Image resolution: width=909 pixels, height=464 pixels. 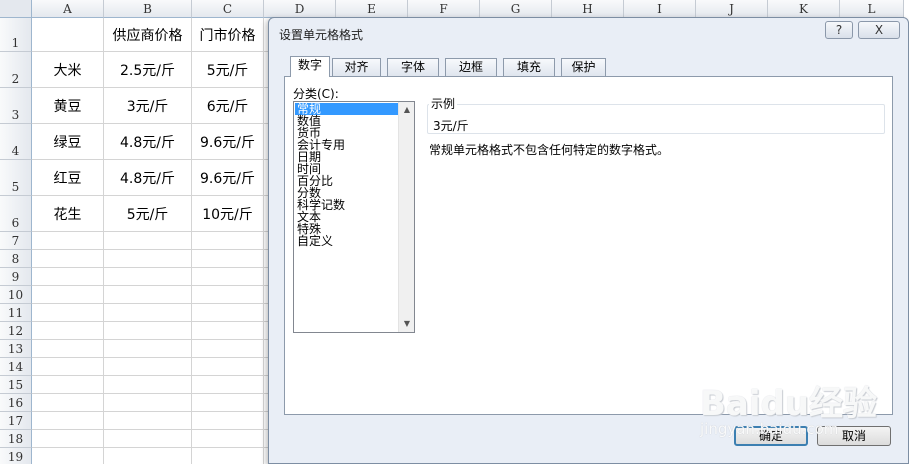 What do you see at coordinates (68, 331) in the screenshot?
I see `cell-a12` at bounding box center [68, 331].